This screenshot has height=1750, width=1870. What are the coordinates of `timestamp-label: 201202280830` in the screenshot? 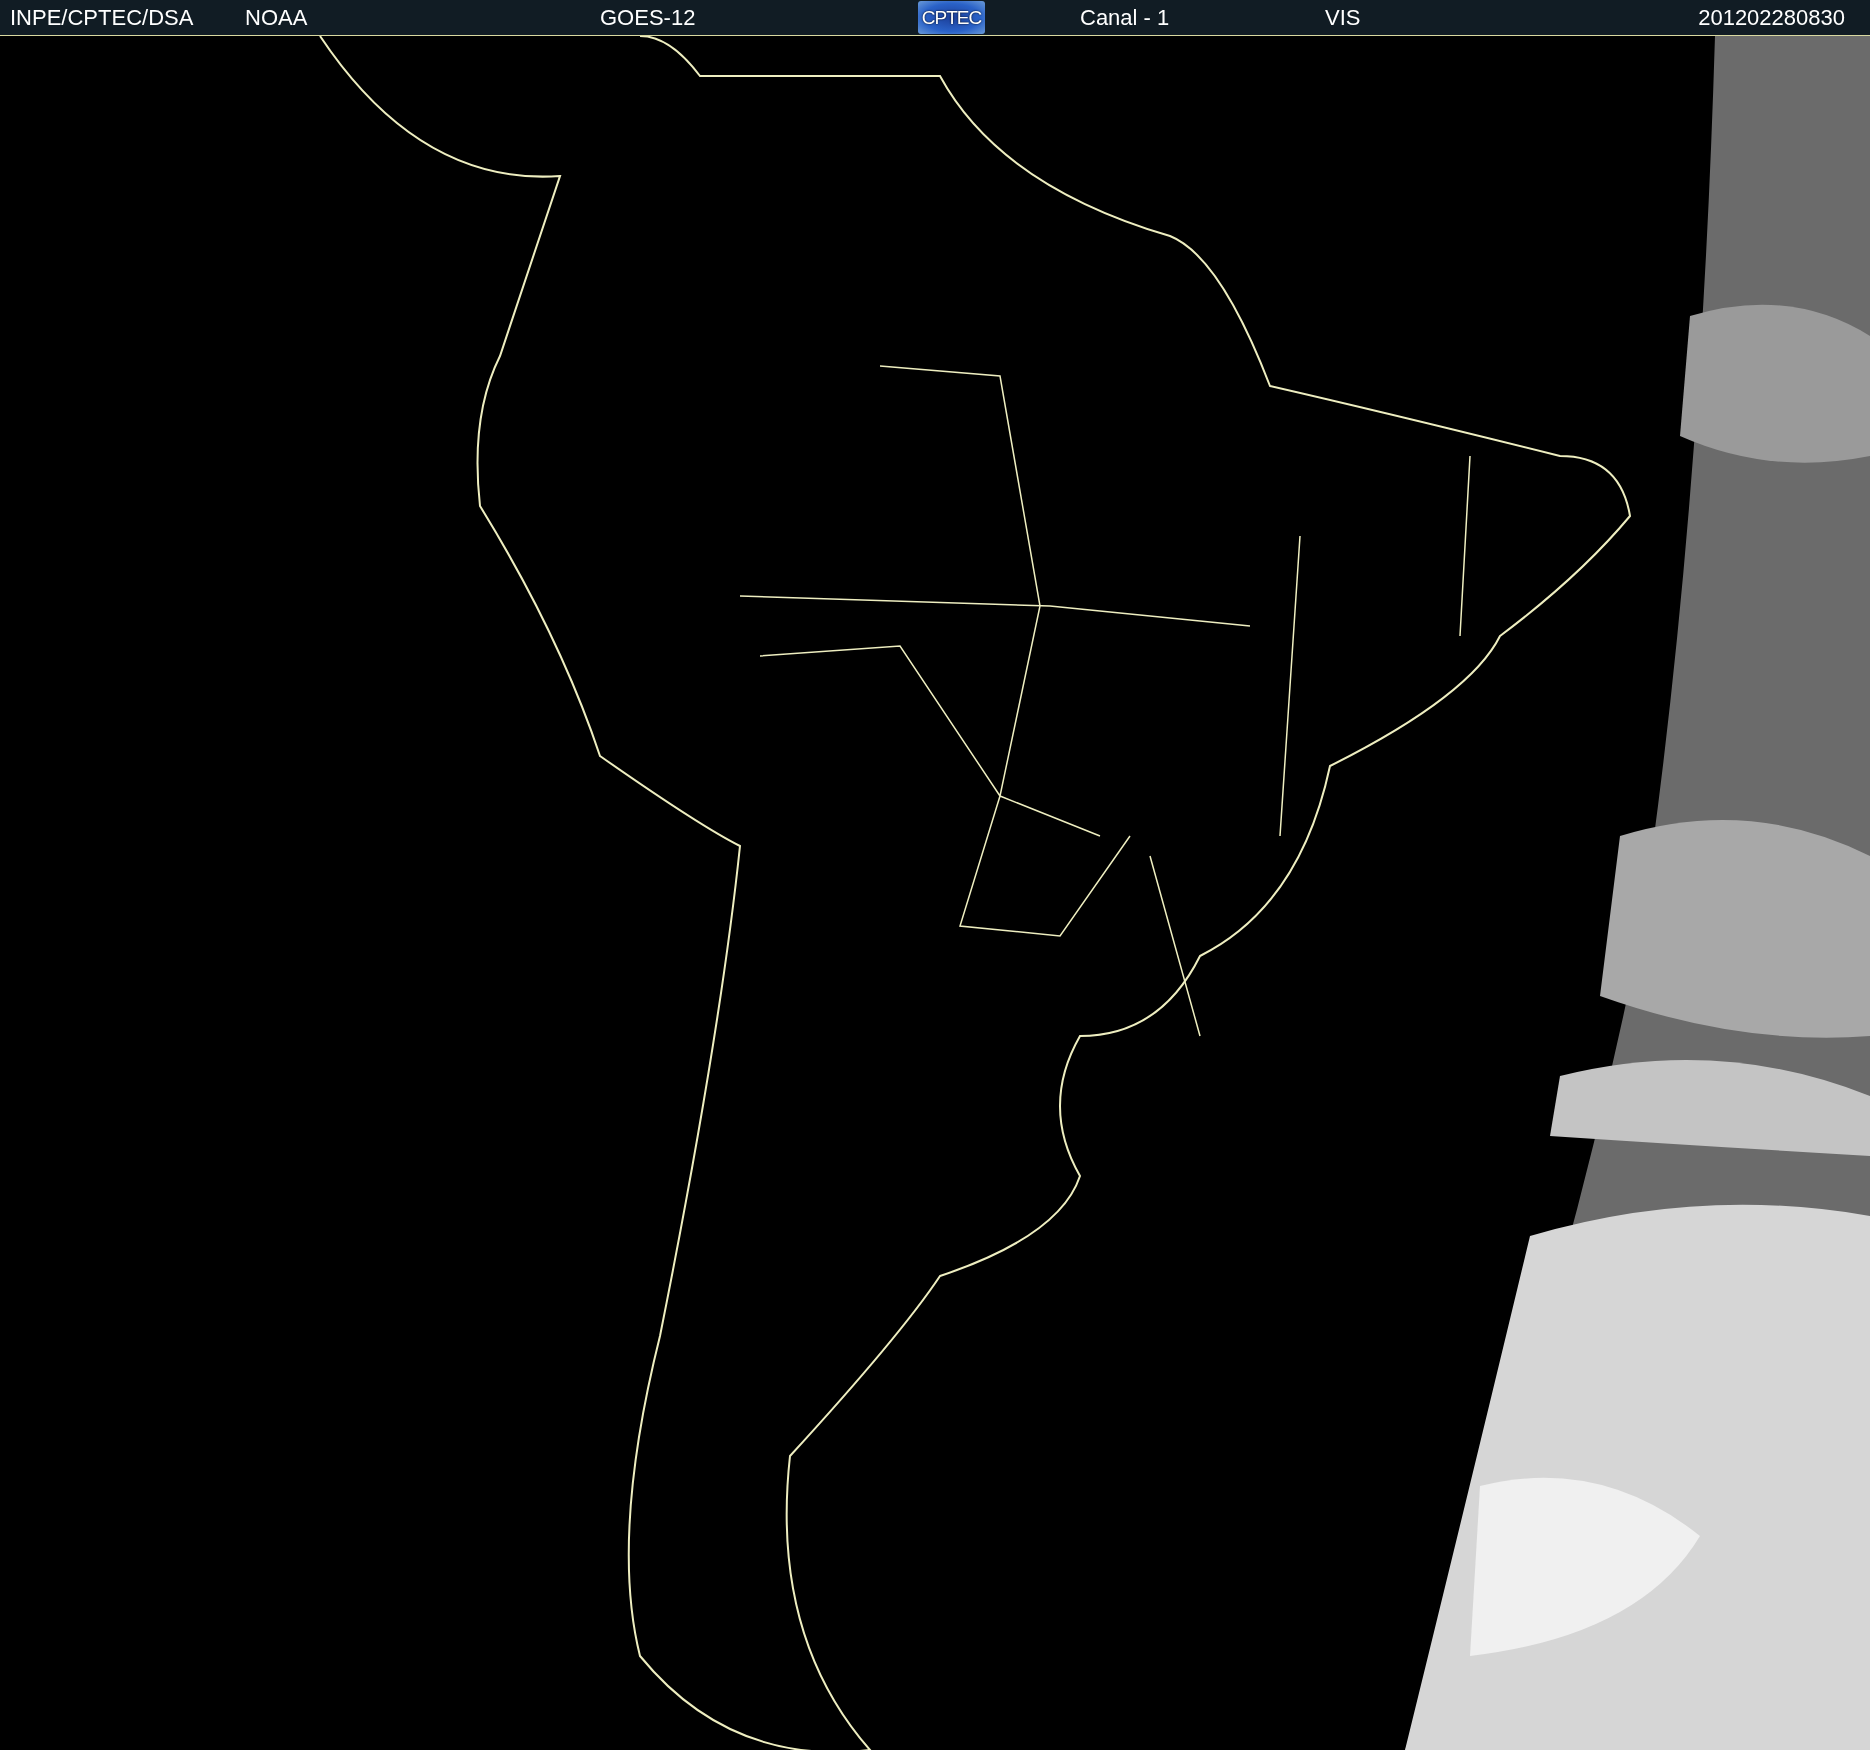 It's located at (1771, 17).